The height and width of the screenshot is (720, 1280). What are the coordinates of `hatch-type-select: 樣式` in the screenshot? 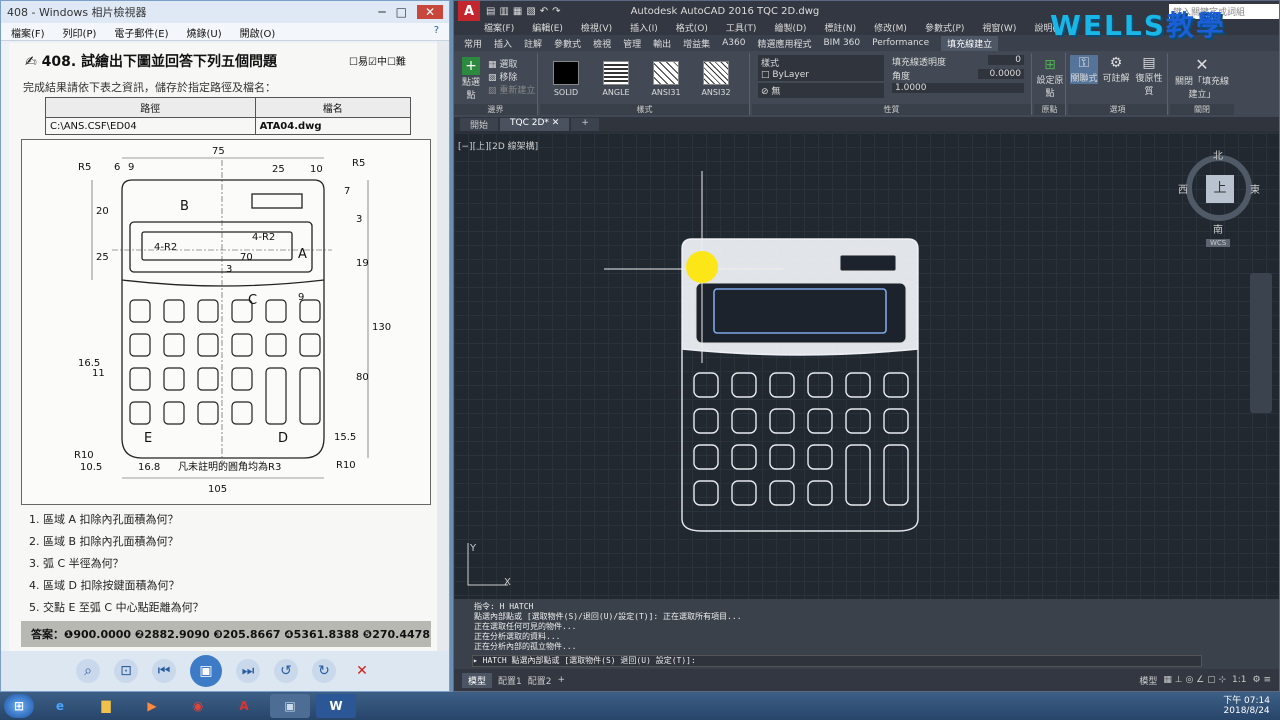 It's located at (821, 62).